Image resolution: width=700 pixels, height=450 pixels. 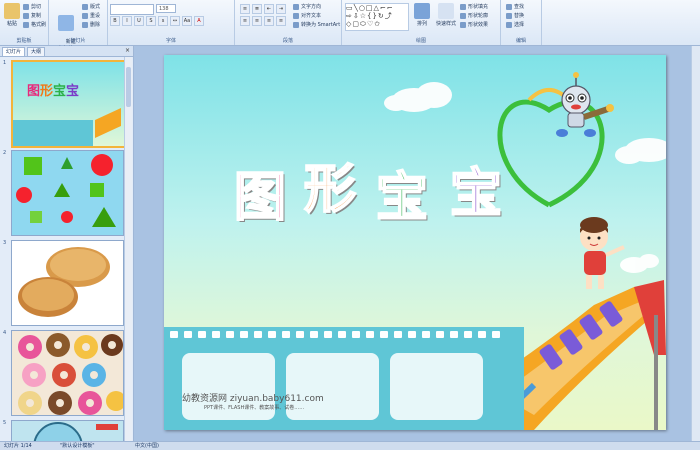 I want to click on clock-thumbnail-art, so click(x=75, y=432).